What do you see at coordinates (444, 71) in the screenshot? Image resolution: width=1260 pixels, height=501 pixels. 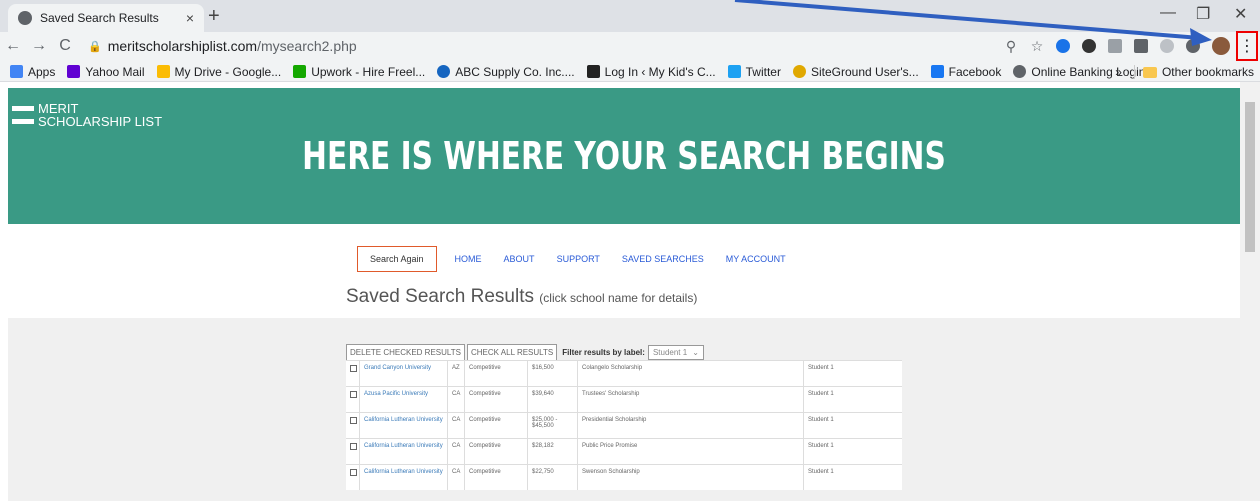 I see `abc-icon` at bounding box center [444, 71].